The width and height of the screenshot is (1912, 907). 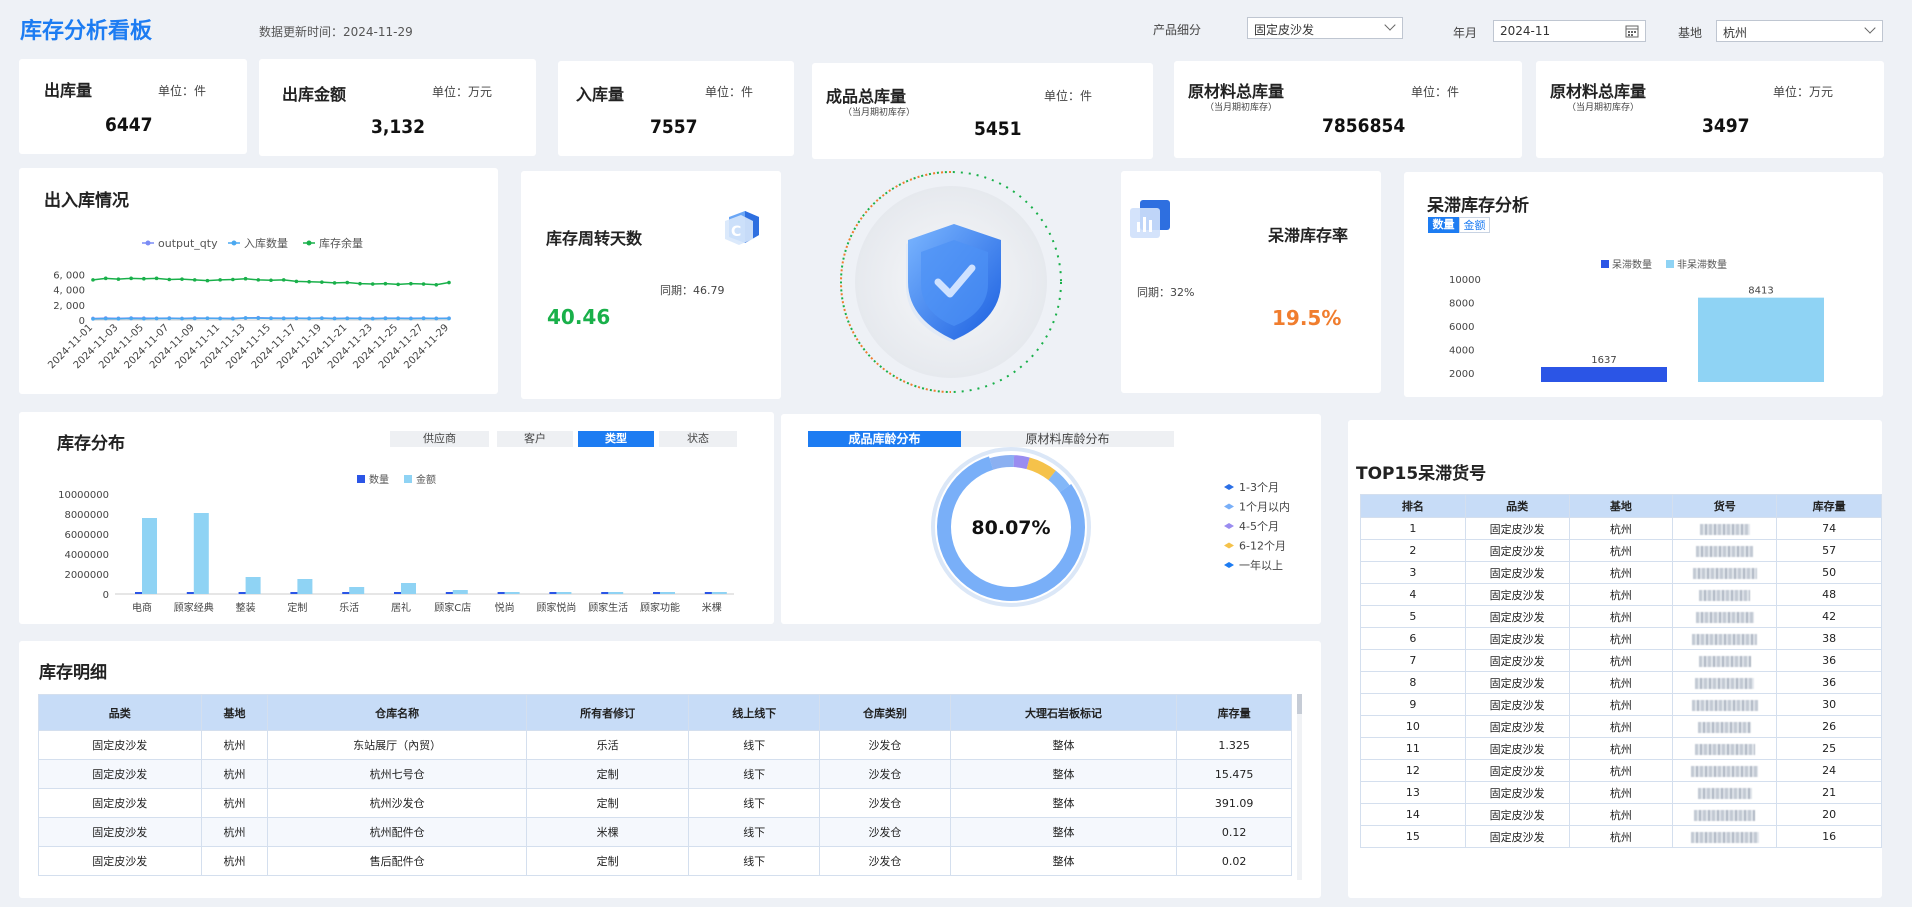 I want to click on x-tick-label: 顾家经典, so click(x=194, y=607).